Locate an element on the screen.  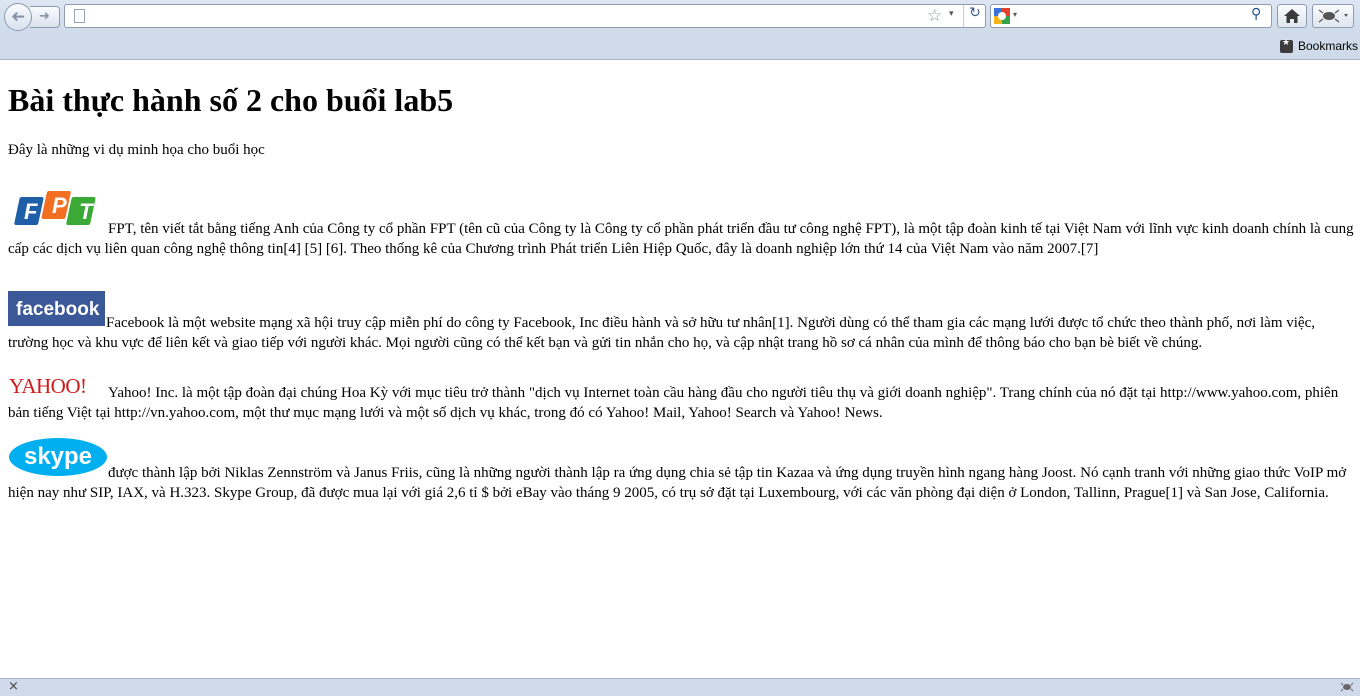
bookmarks-toolbar: Bookmarks is located at coordinates (680, 47).